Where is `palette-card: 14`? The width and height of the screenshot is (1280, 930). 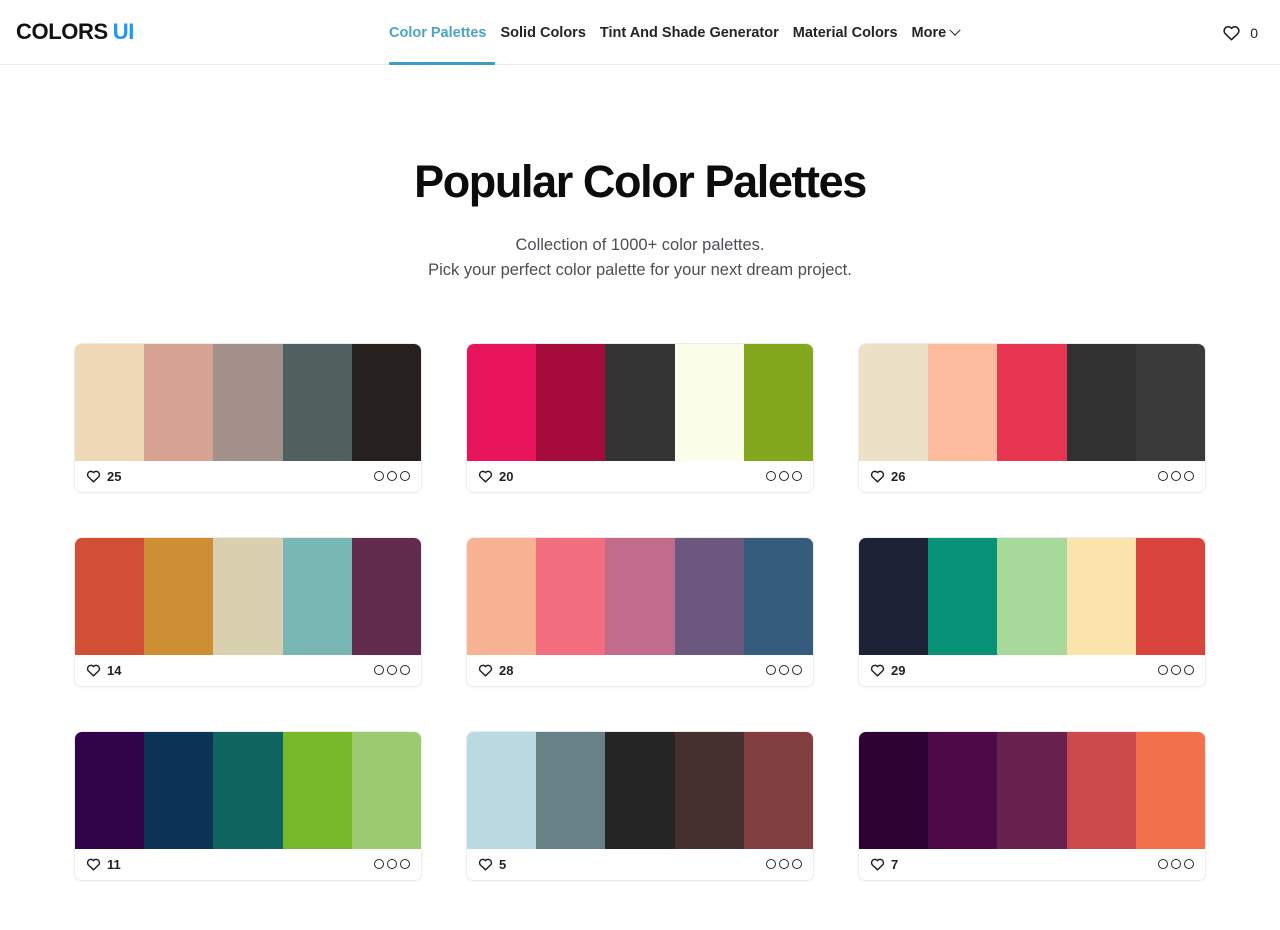 palette-card: 14 is located at coordinates (248, 611).